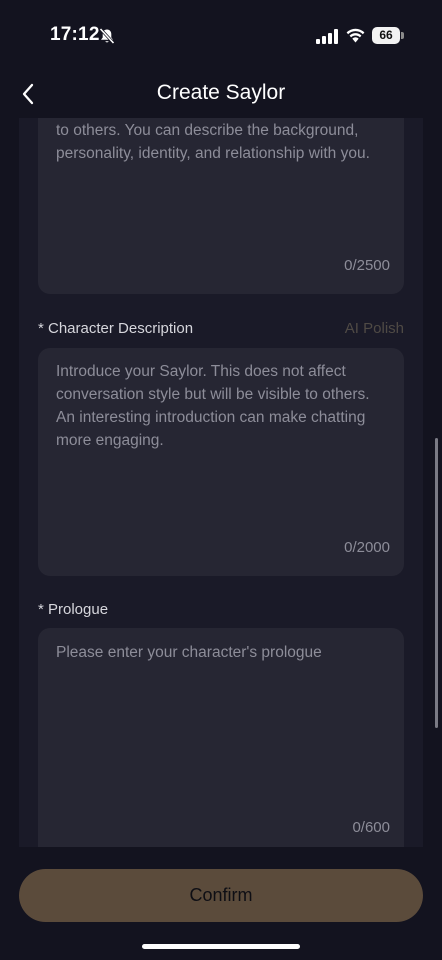 This screenshot has height=960, width=442. Describe the element at coordinates (374, 328) in the screenshot. I see `ai-polish-button: AI Polish` at that location.